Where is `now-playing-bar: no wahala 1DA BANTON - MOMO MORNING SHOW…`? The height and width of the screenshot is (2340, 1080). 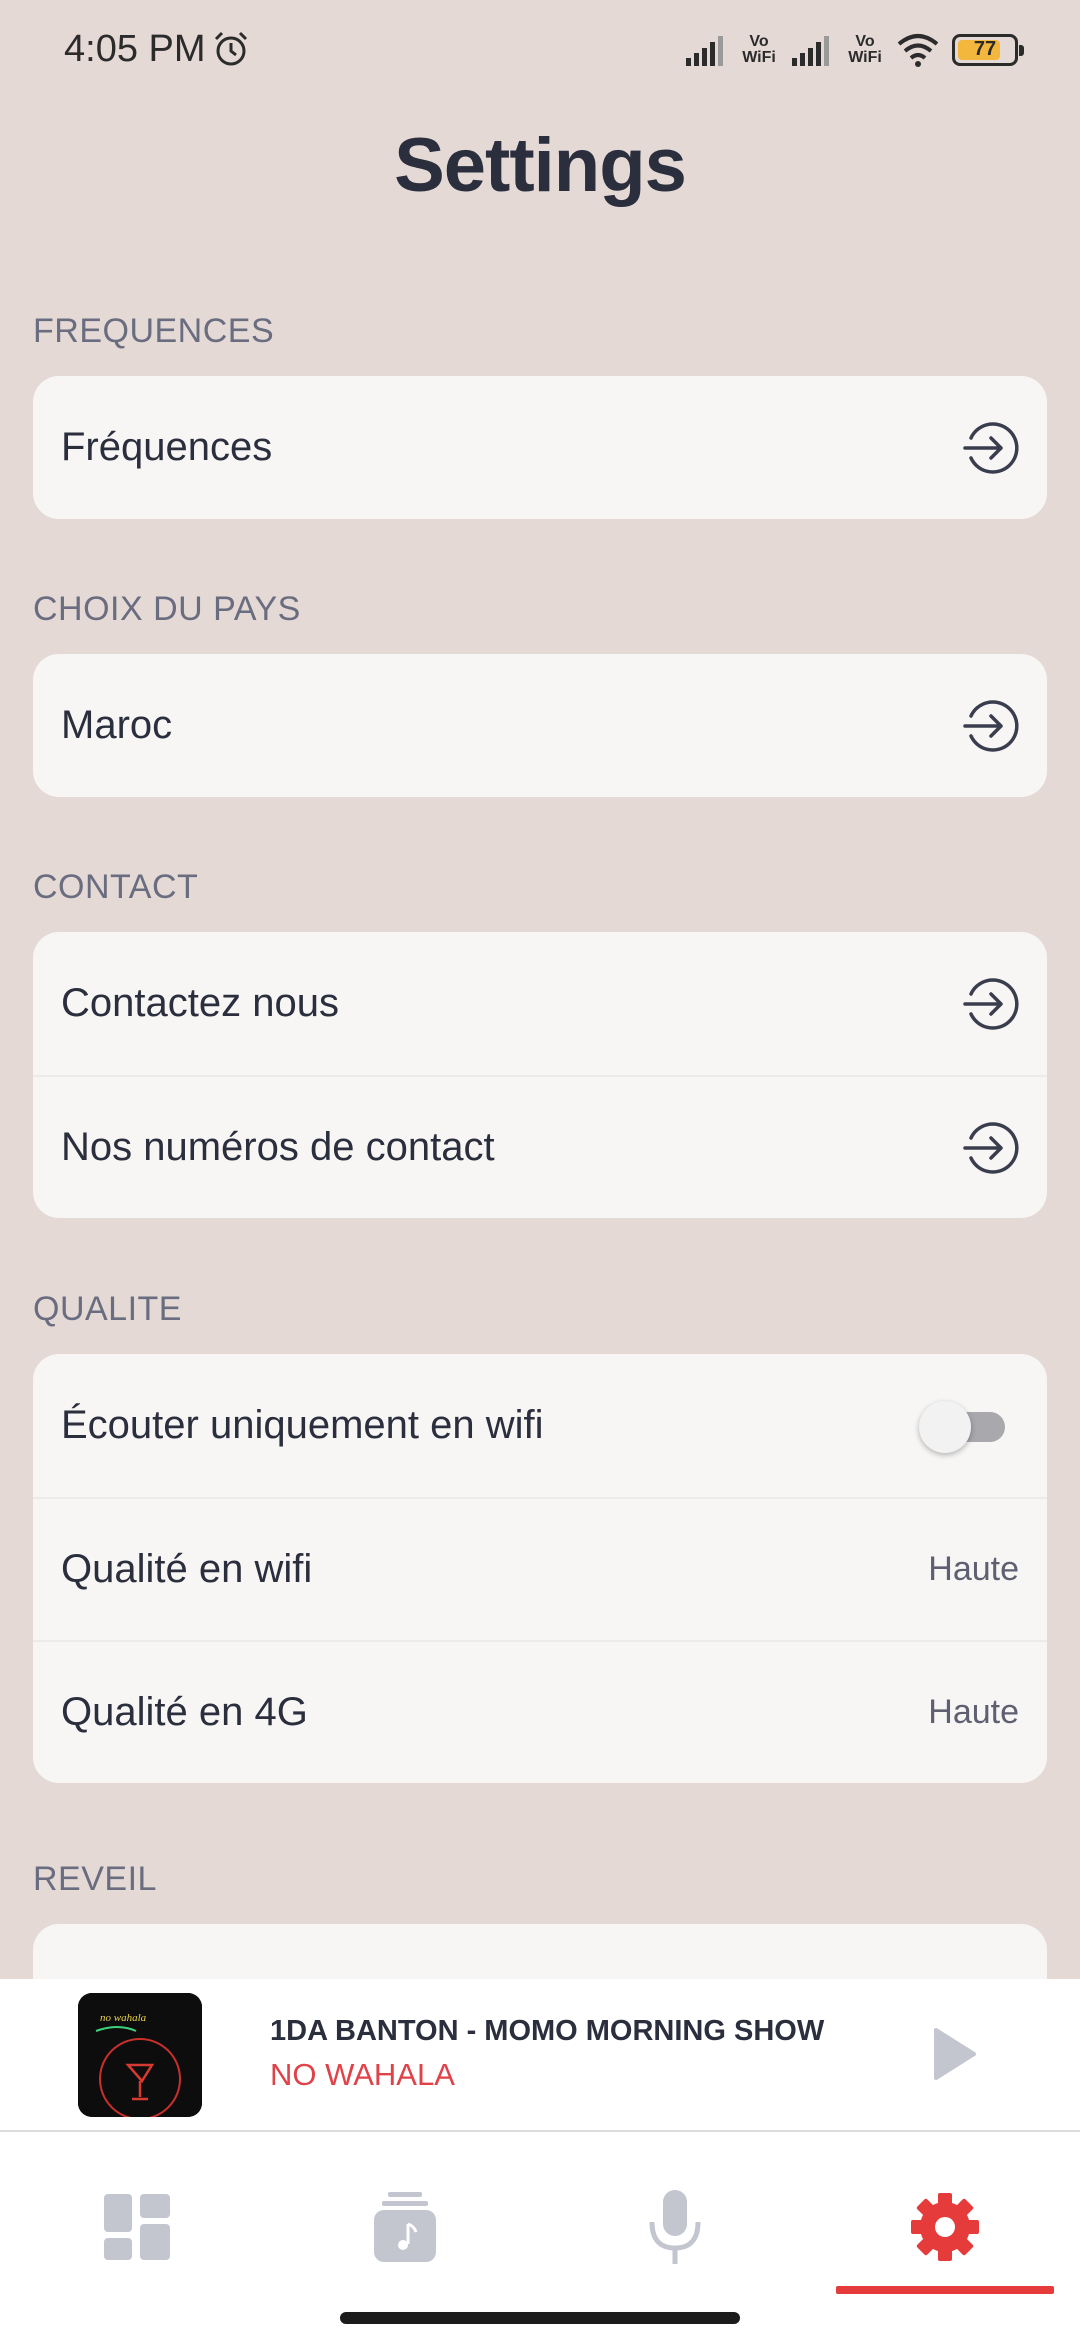 now-playing-bar: no wahala 1DA BANTON - MOMO MORNING SHOW… is located at coordinates (540, 2055).